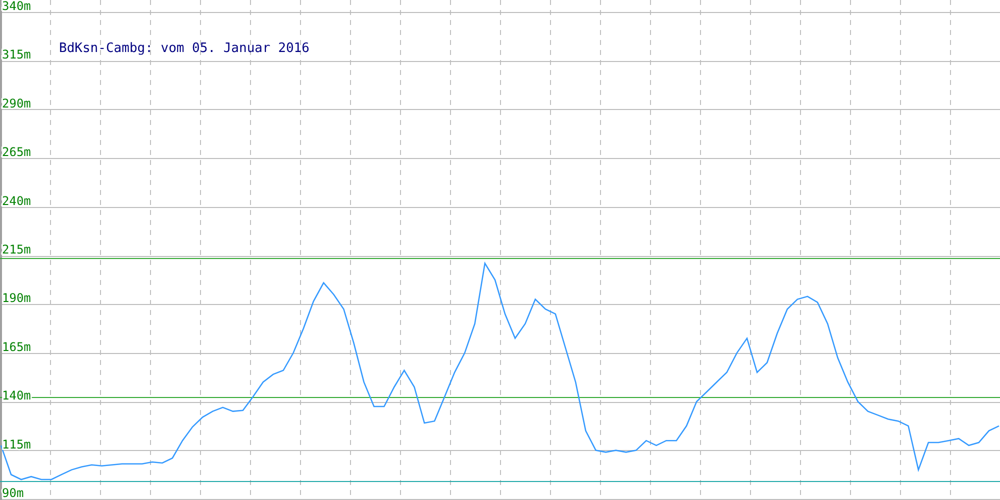 The width and height of the screenshot is (1000, 500). I want to click on axis-label: 340m, so click(16, 6).